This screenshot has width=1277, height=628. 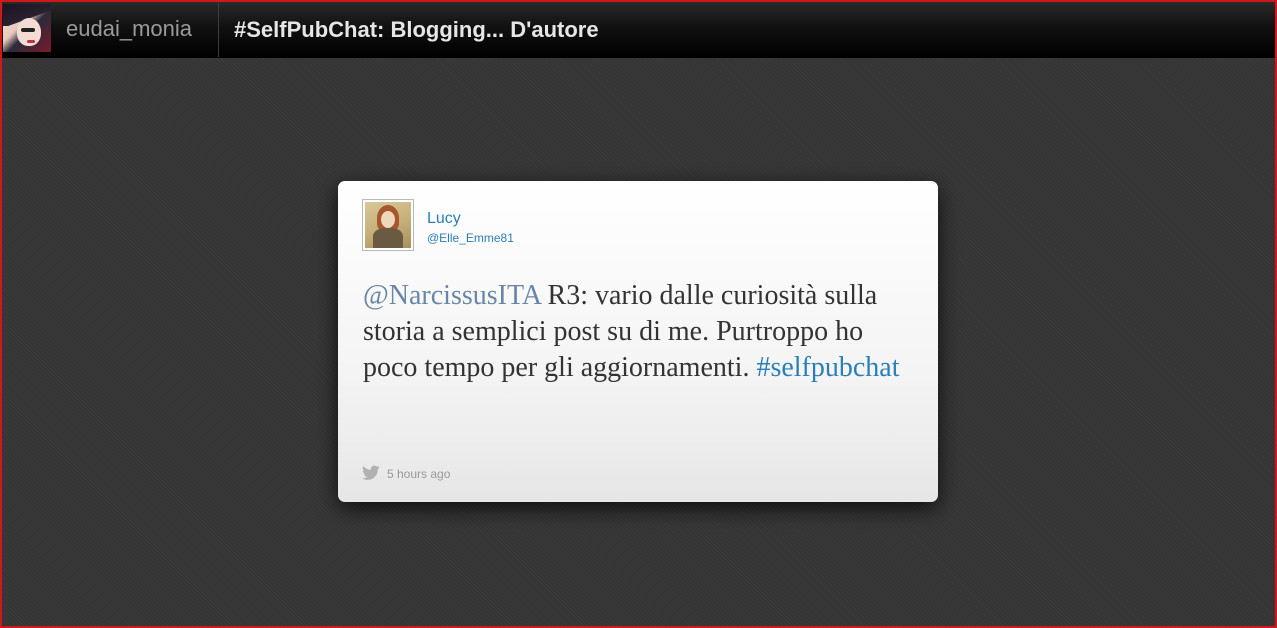 What do you see at coordinates (827, 367) in the screenshot?
I see `hashtag-link: #selfpubchat` at bounding box center [827, 367].